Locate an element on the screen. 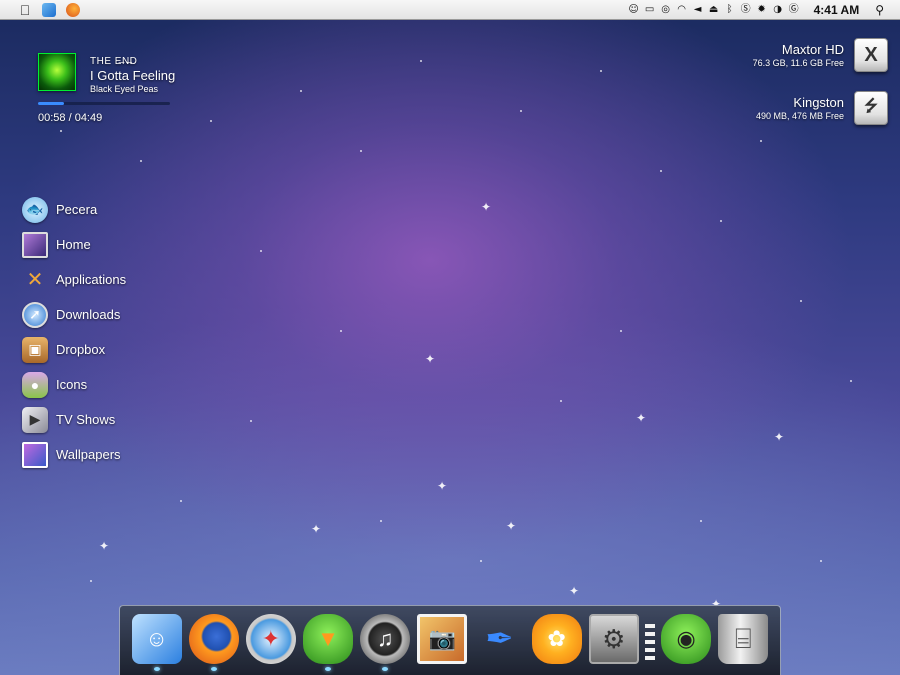  place-label: Icons is located at coordinates (72, 384).